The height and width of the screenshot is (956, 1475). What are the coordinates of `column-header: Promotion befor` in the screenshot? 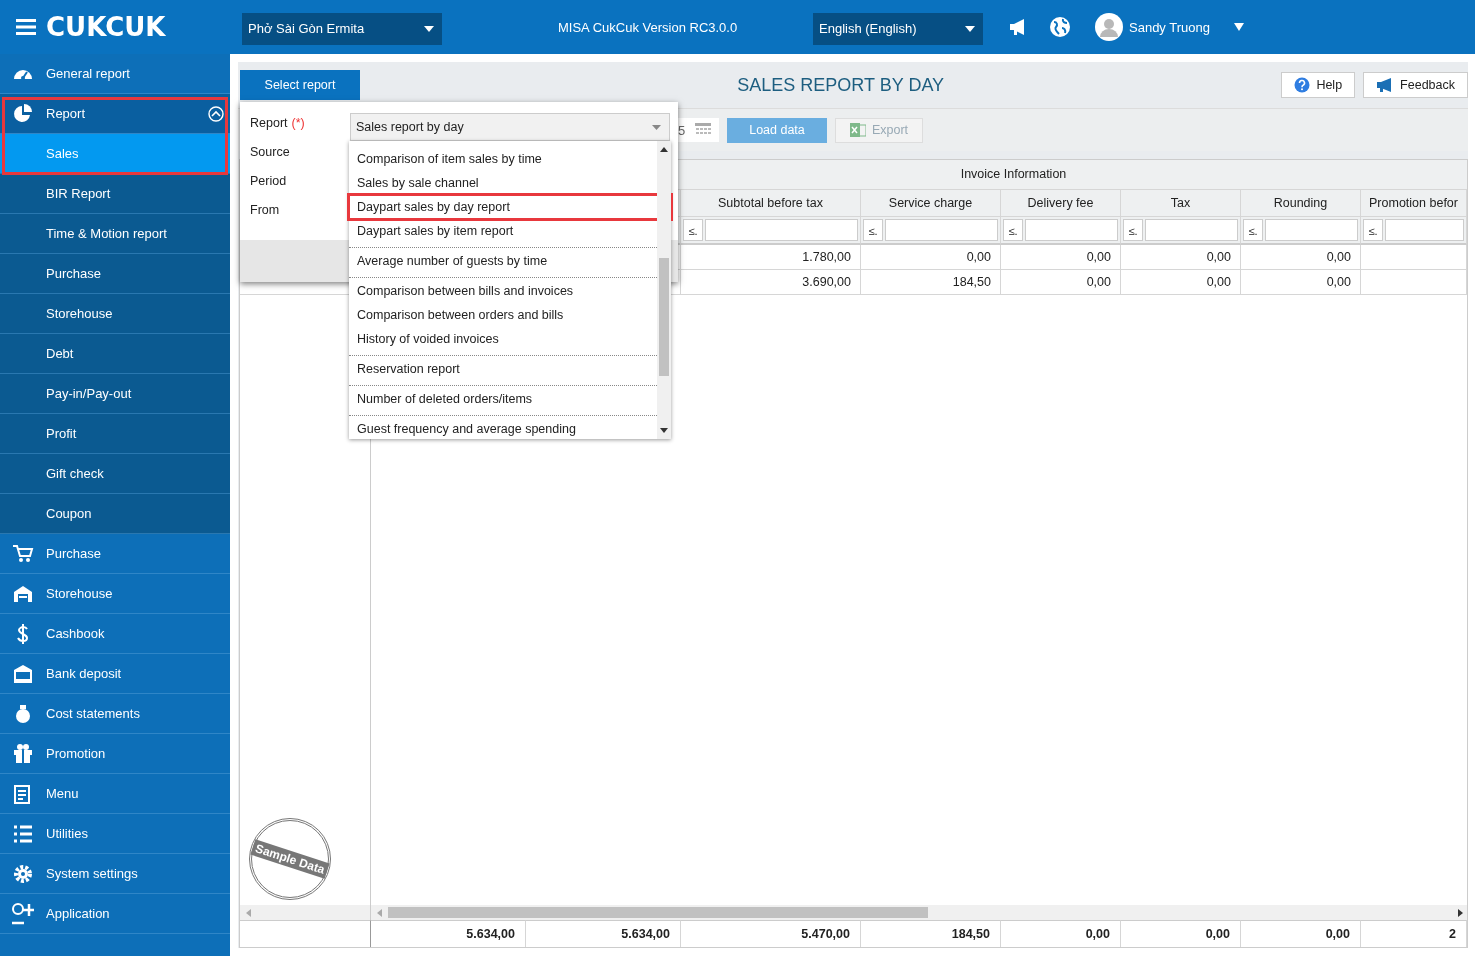 It's located at (1414, 203).